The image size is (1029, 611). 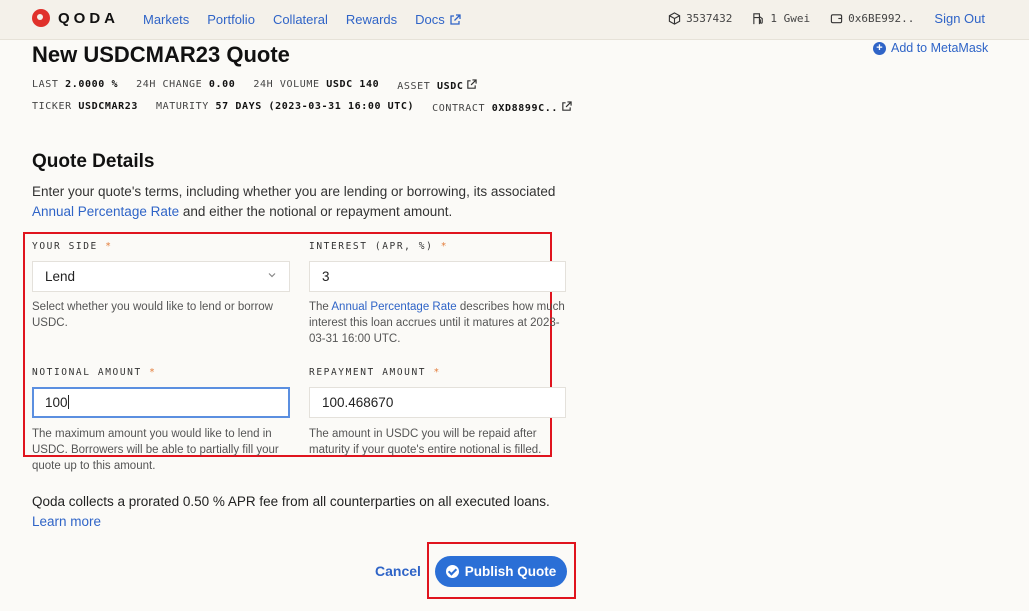 I want to click on brand-name: QODA, so click(x=88, y=18).